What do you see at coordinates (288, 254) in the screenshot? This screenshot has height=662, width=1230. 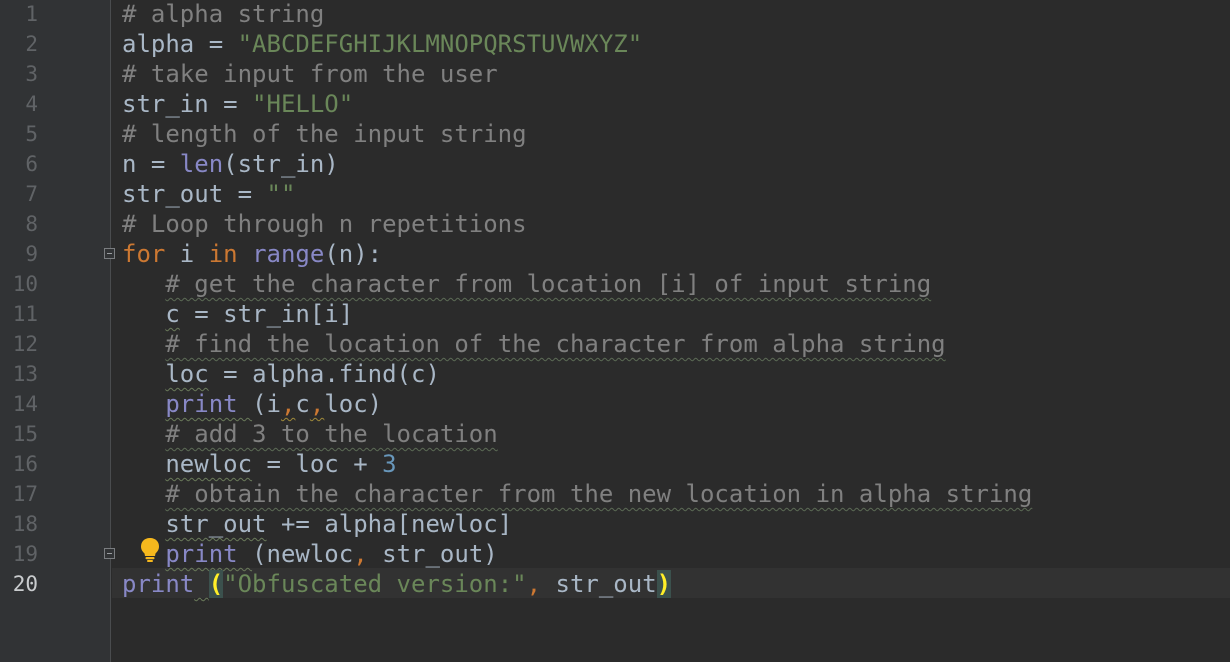 I see `code-token: range` at bounding box center [288, 254].